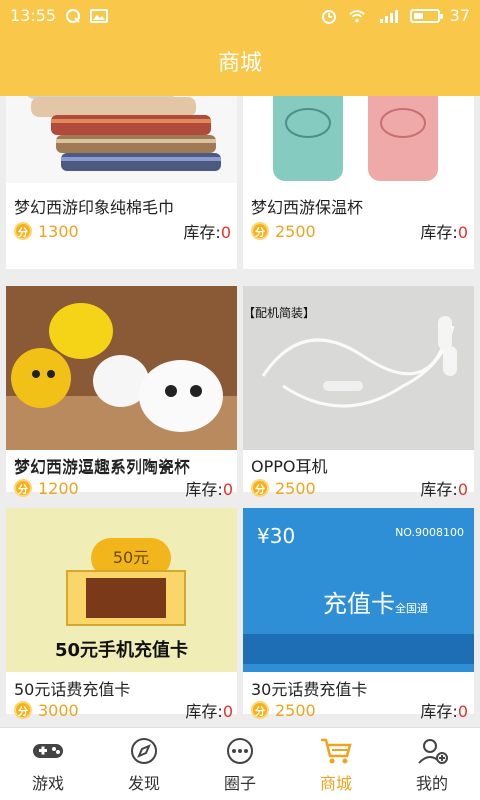 The image size is (480, 800). I want to click on nav-item-mall: 商城, so click(336, 764).